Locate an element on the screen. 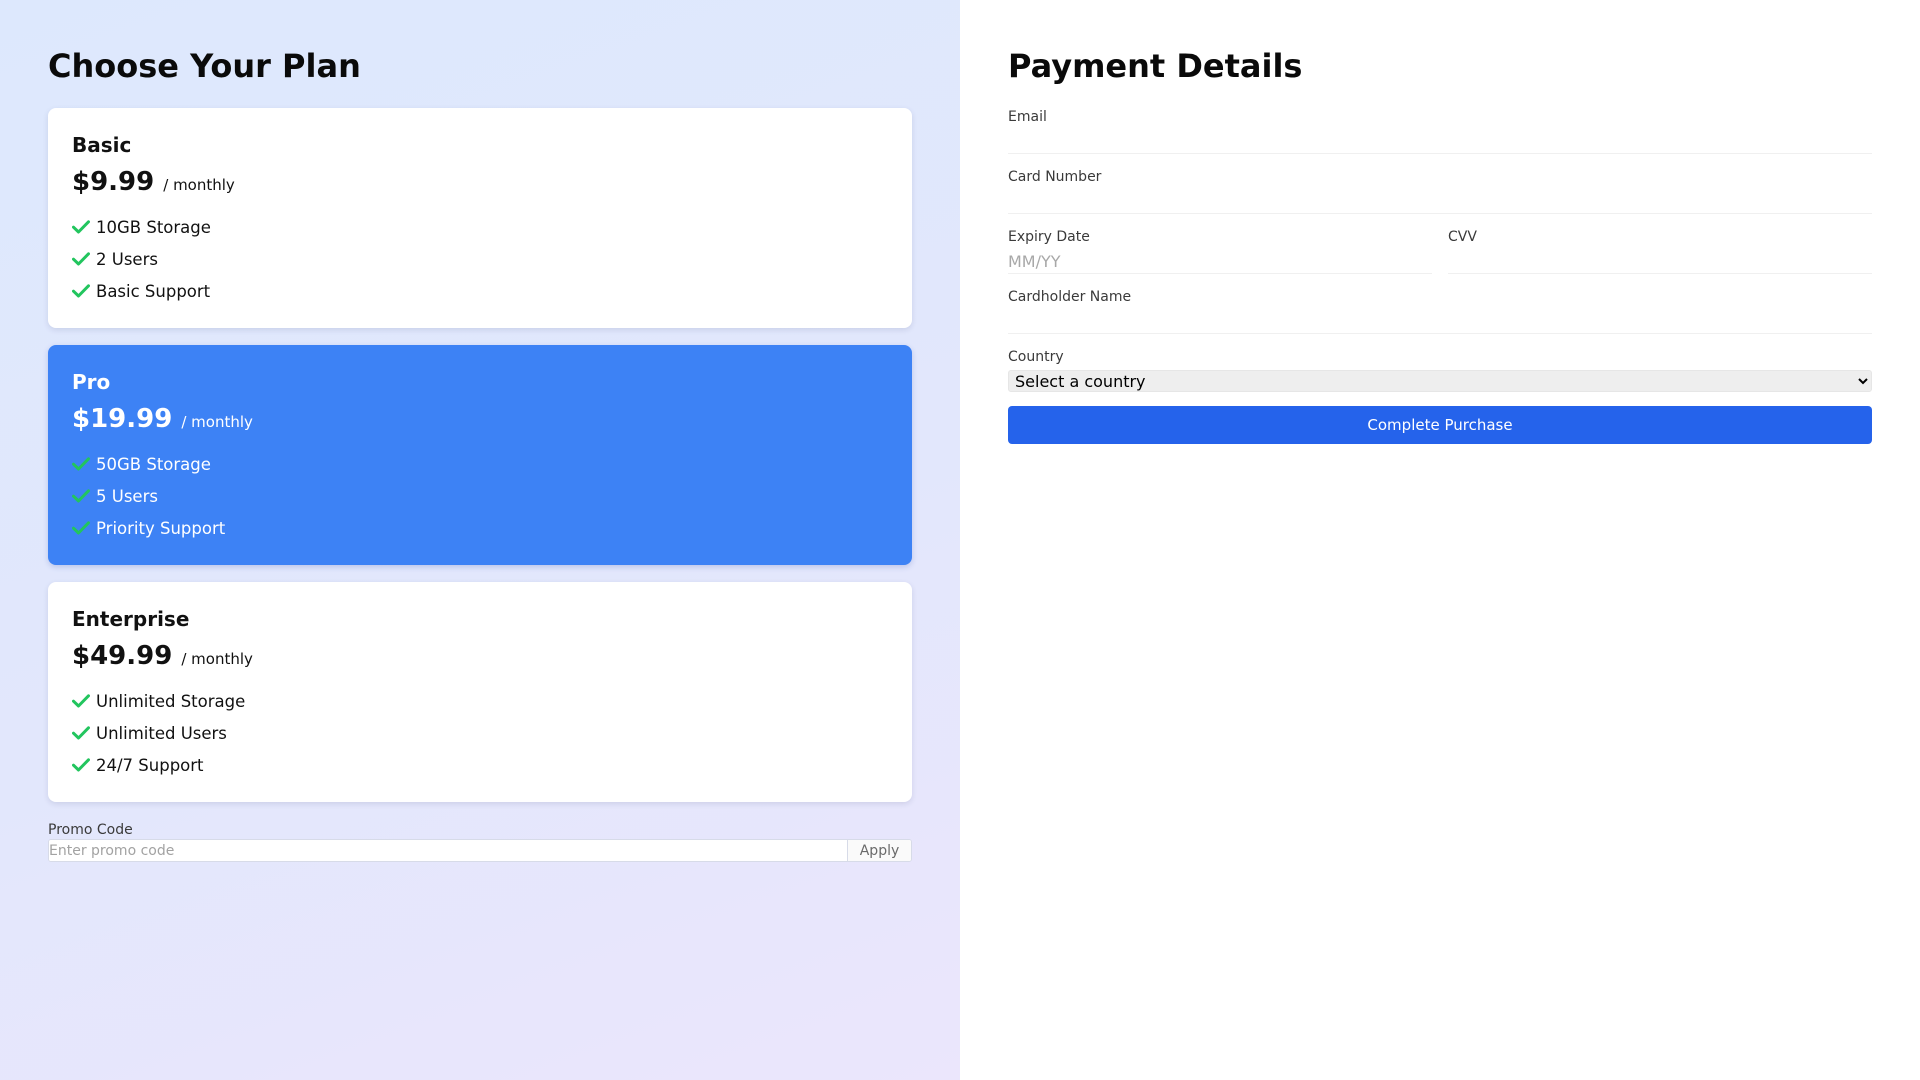 This screenshot has width=1920, height=1080. expiry-field-group: Expiry Date is located at coordinates (1220, 251).